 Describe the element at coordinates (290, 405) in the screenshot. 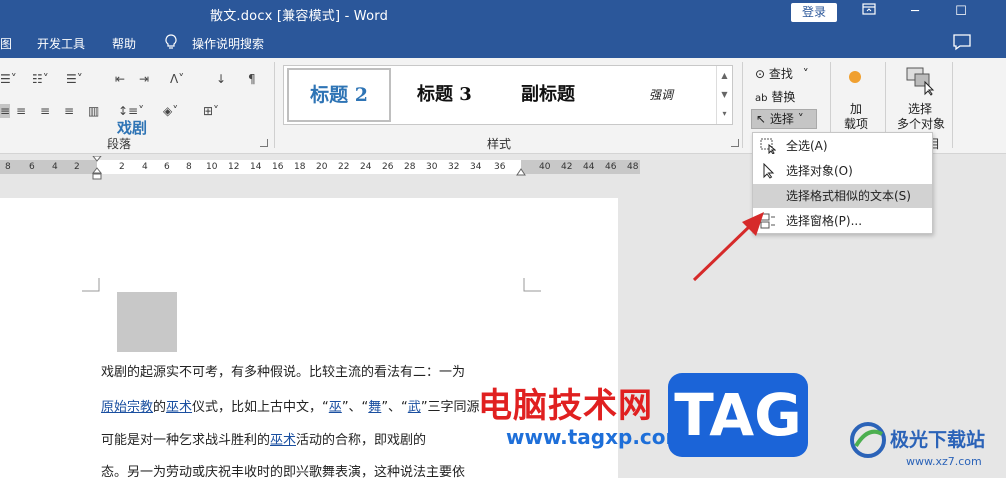

I see `paragraph-line: 原始宗教的巫术仪式，比如上古中文，“巫”、“舞”、“武”三字同源` at that location.